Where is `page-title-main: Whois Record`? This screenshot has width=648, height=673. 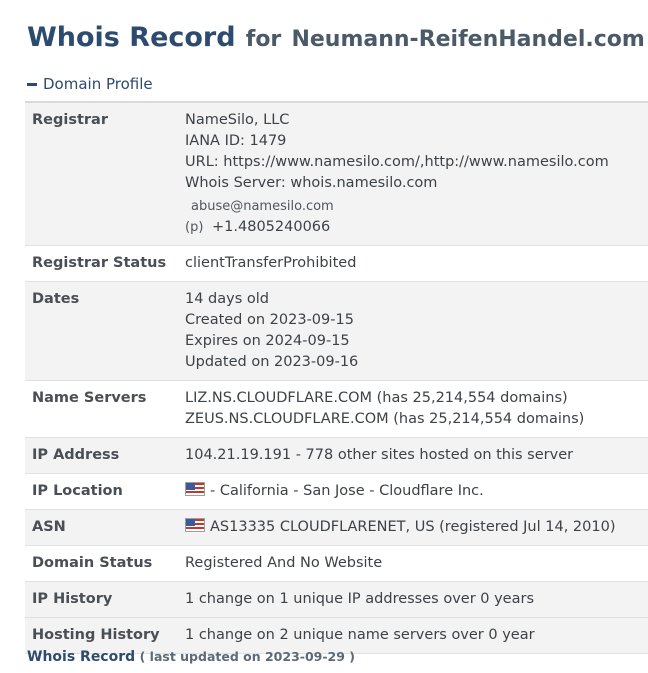
page-title-main: Whois Record is located at coordinates (131, 37).